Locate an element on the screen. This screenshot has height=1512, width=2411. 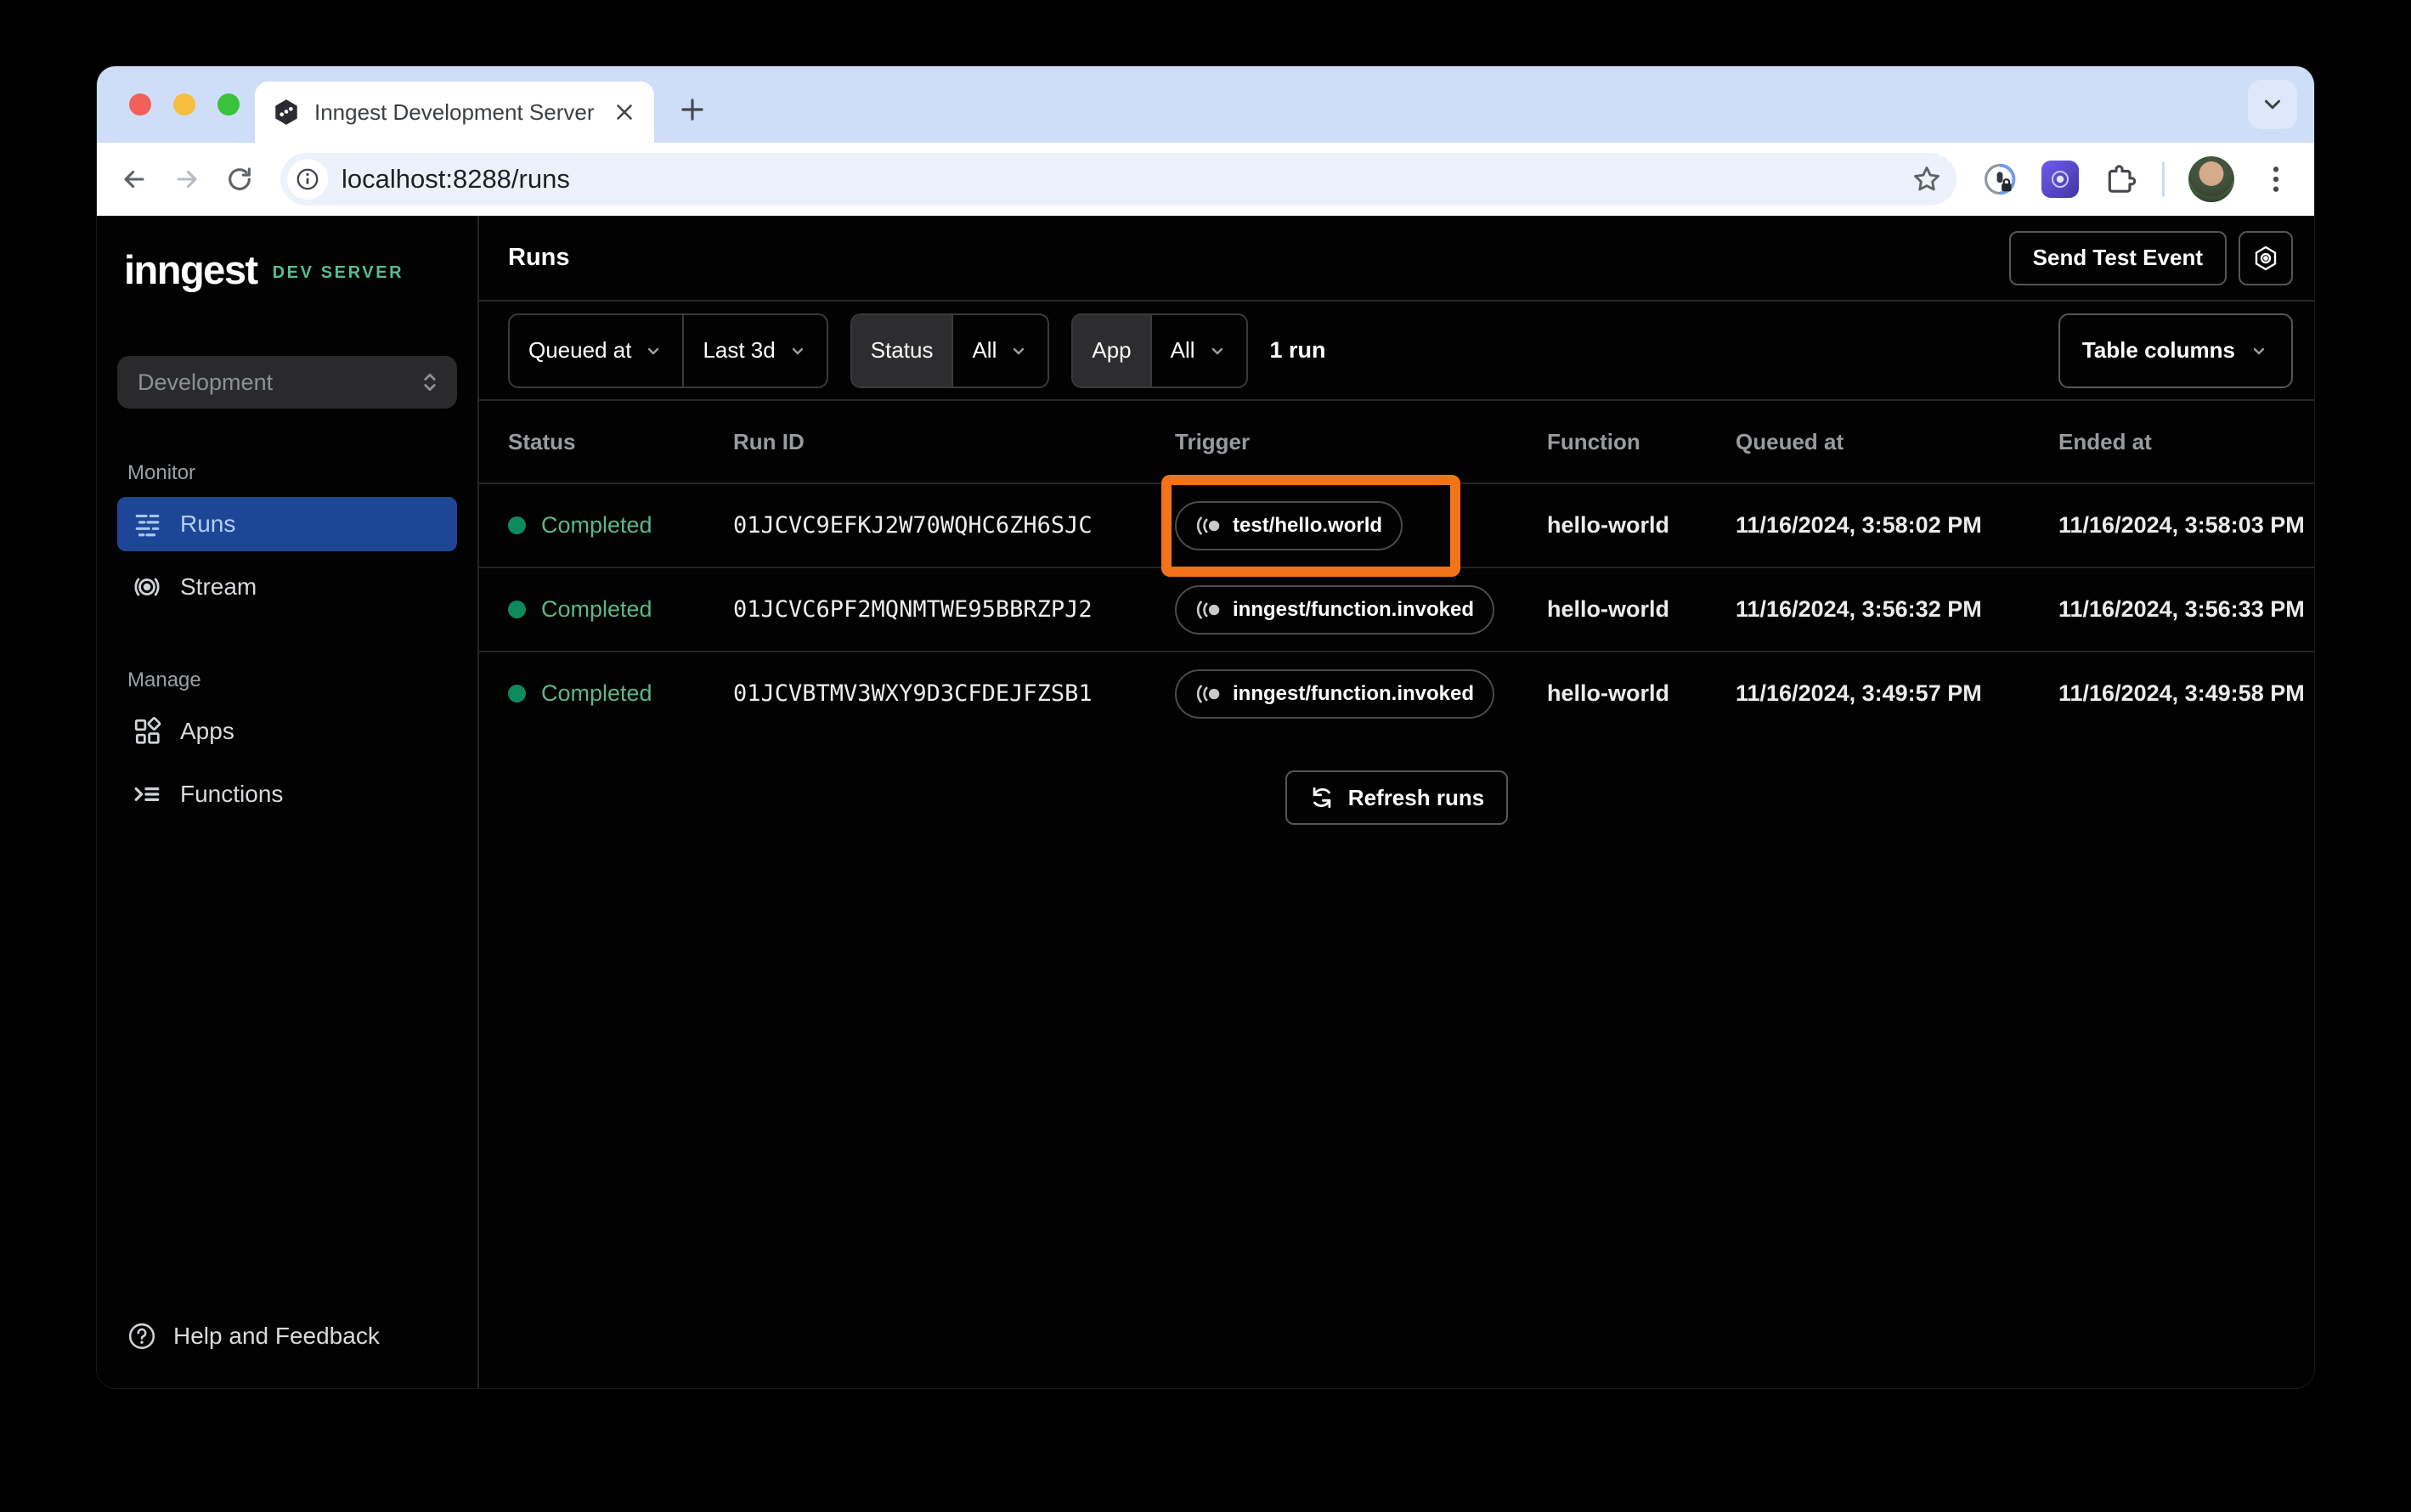
purple-extension-icon is located at coordinates (2060, 179).